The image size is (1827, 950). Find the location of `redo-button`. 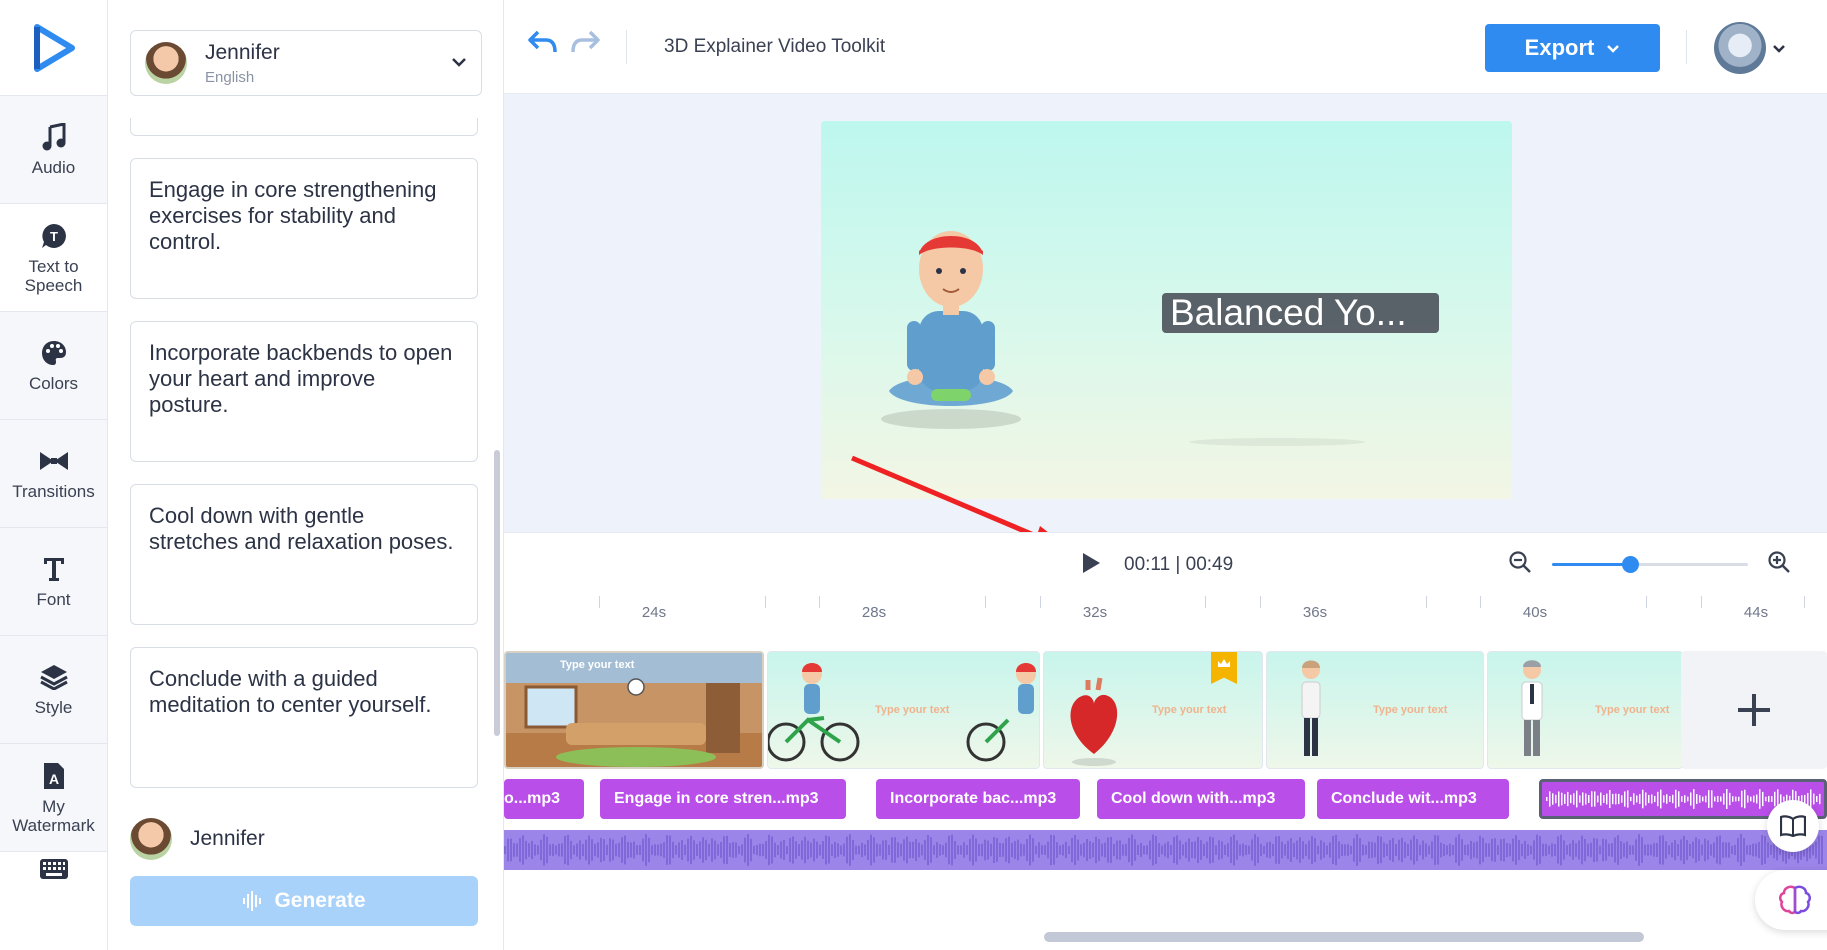

redo-button is located at coordinates (585, 44).